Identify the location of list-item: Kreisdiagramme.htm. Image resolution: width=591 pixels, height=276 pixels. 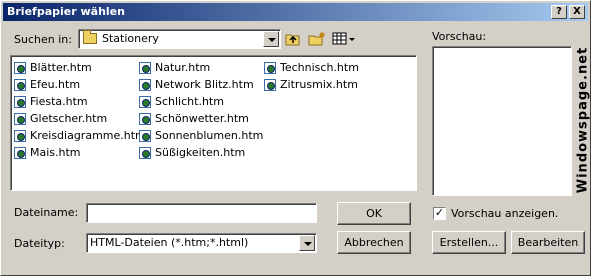
(80, 135).